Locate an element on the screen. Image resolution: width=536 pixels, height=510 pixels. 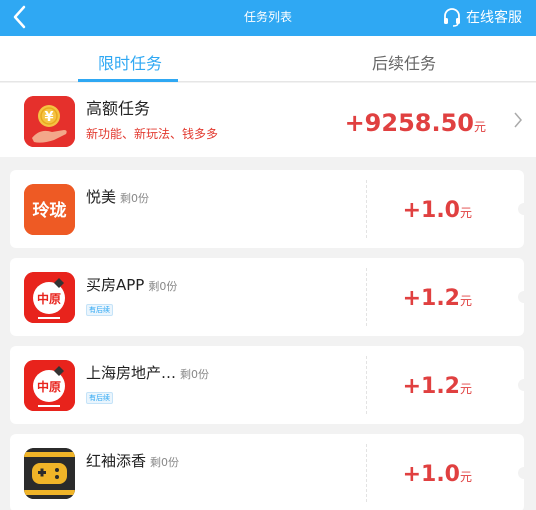
task-name: 上海房地产… 剩0份 is located at coordinates (147, 372).